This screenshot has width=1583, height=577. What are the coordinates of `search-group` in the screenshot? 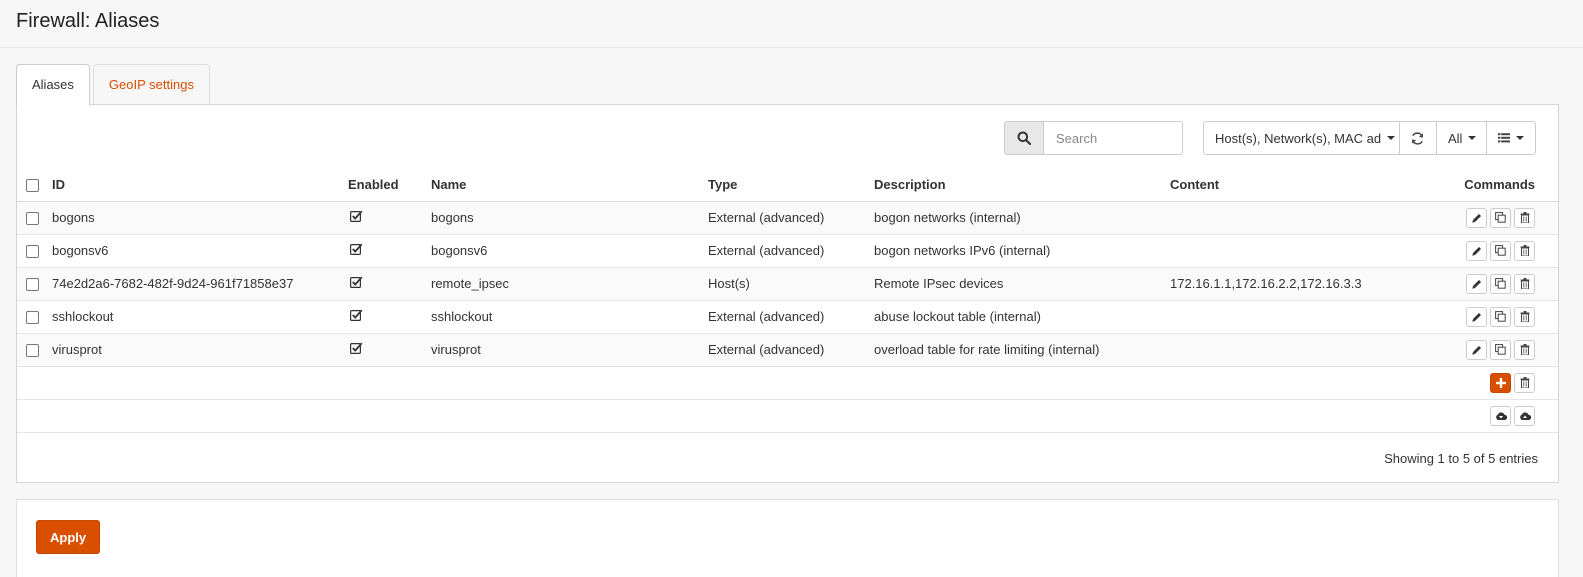 It's located at (1093, 138).